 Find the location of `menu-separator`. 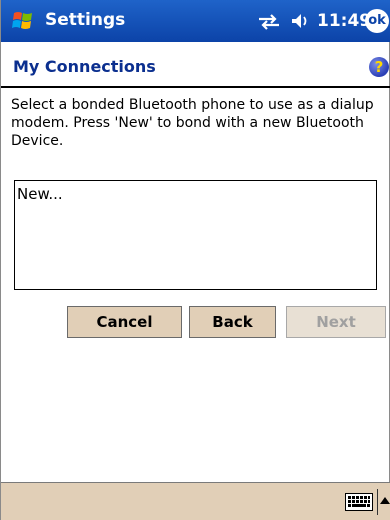

menu-separator is located at coordinates (377, 502).